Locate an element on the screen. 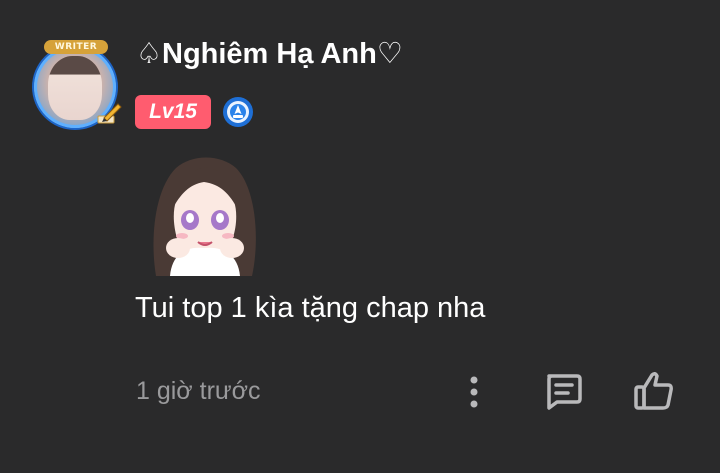 The image size is (720, 473). thumbs-up-icon is located at coordinates (653, 390).